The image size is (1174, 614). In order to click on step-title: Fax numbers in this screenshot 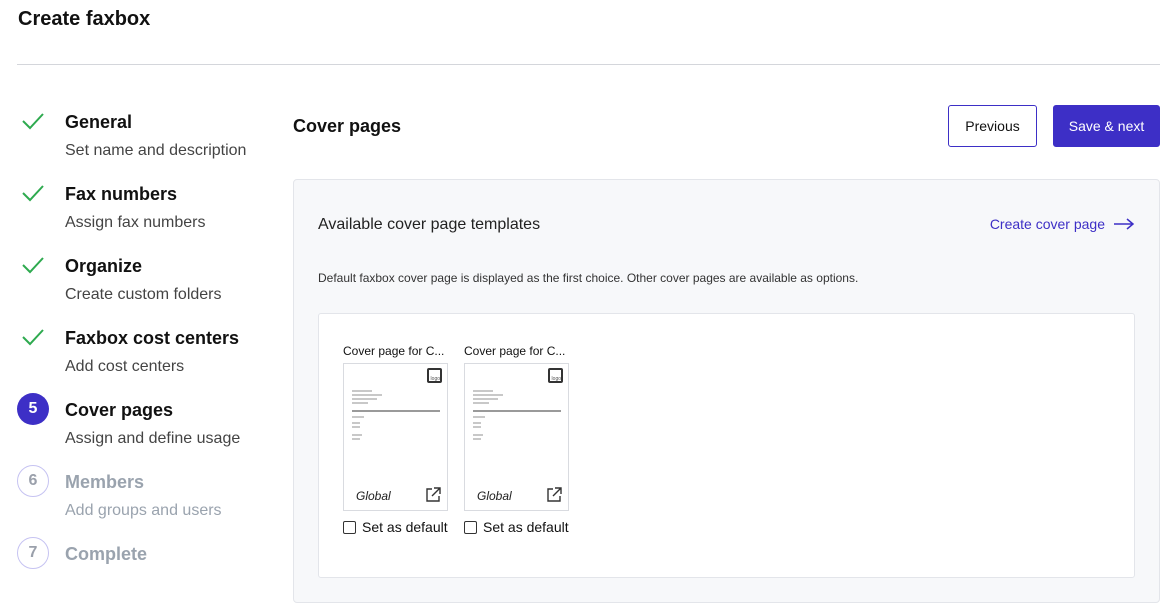, I will do `click(121, 194)`.